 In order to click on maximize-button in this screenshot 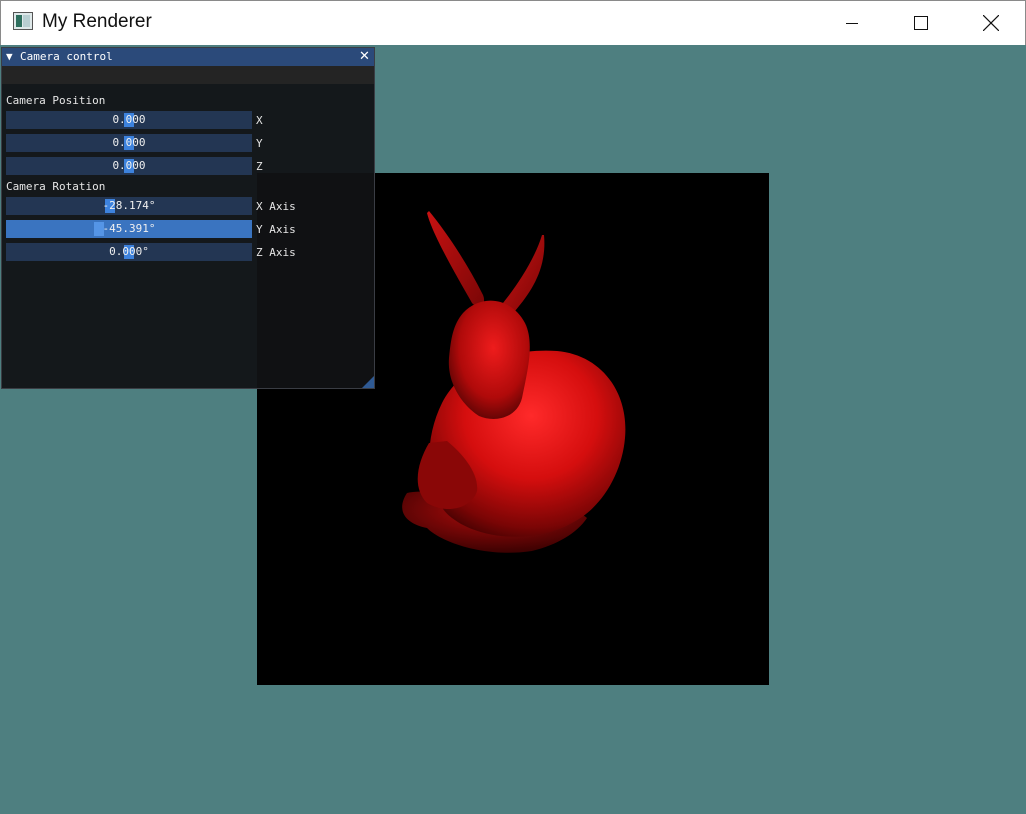, I will do `click(921, 23)`.